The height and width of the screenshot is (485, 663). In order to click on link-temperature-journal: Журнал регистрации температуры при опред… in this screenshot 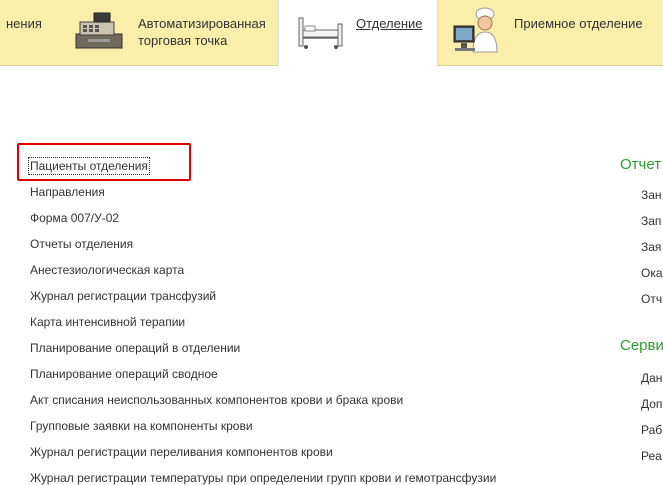, I will do `click(263, 478)`.